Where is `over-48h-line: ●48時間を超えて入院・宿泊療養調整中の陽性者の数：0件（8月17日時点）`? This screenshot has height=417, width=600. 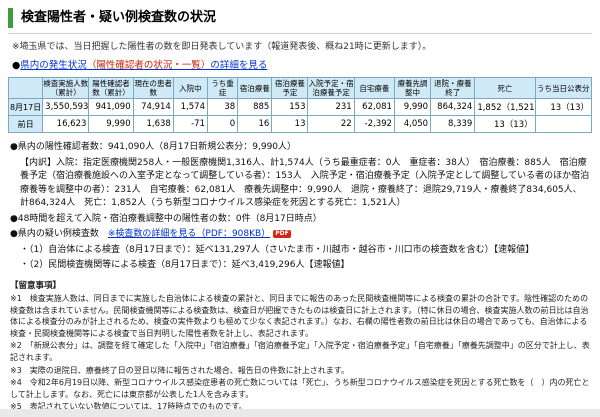
over-48h-line: ●48時間を超えて入院・宿泊療養調整中の陽性者の数：0件（8月17日時点） is located at coordinates (166, 218).